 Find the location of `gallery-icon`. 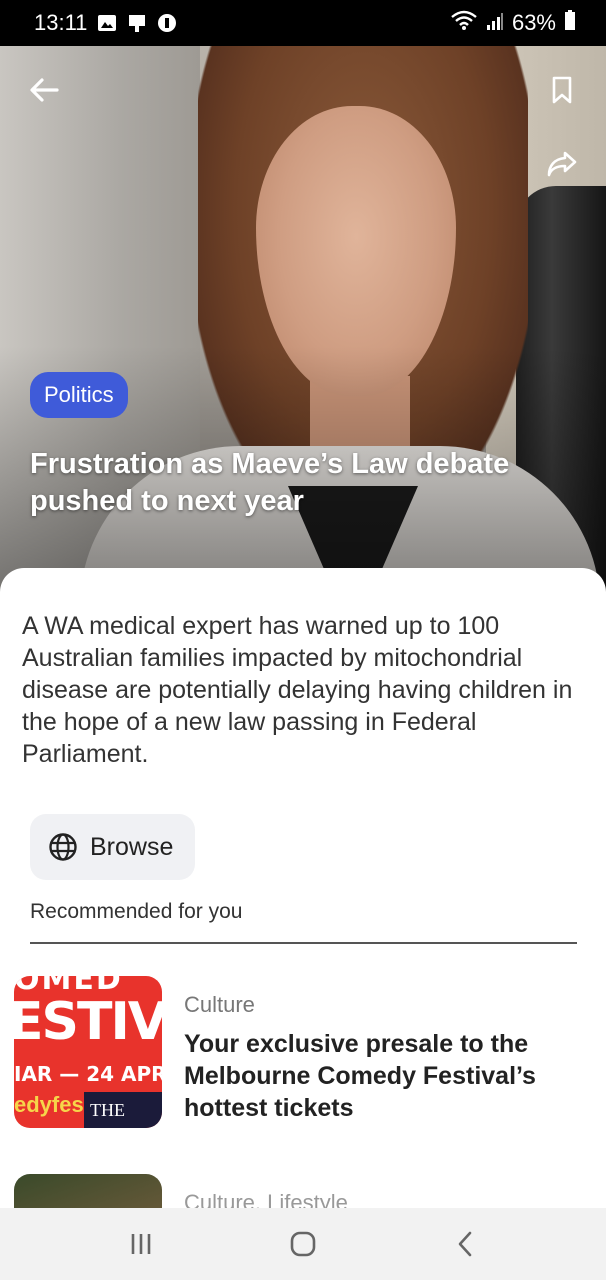

gallery-icon is located at coordinates (107, 23).